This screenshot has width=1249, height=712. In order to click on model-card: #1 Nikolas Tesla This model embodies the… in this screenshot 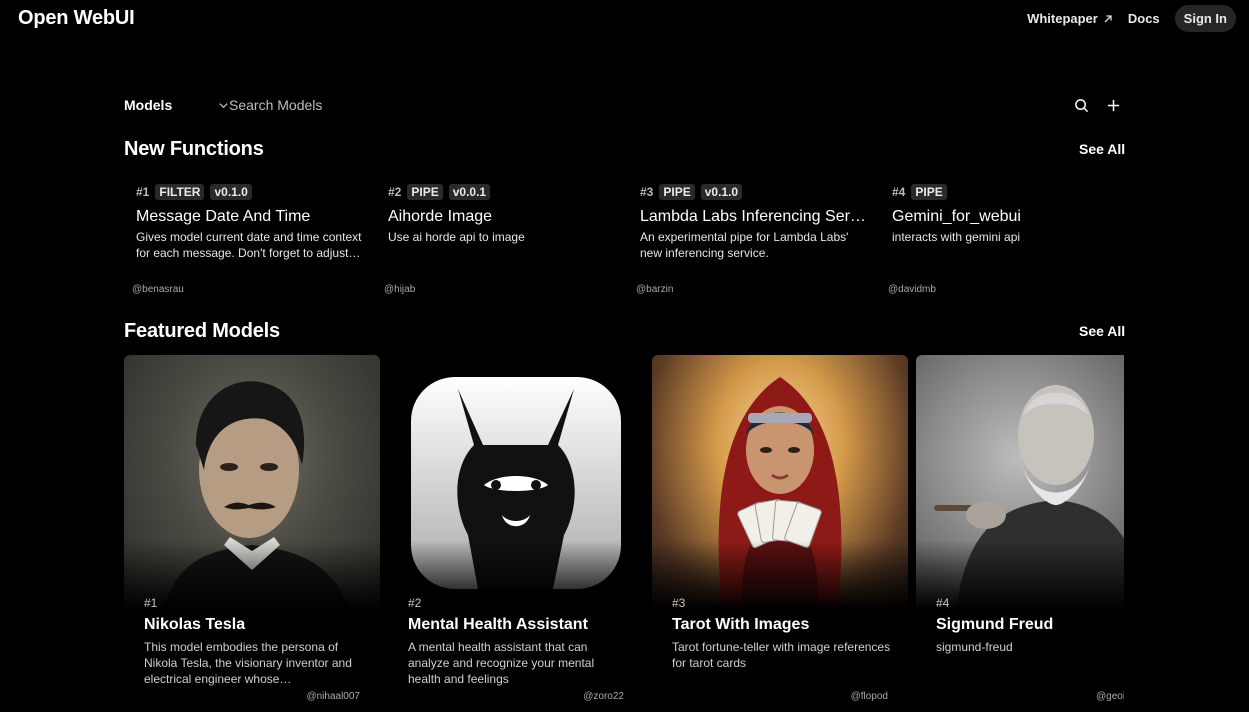, I will do `click(252, 533)`.